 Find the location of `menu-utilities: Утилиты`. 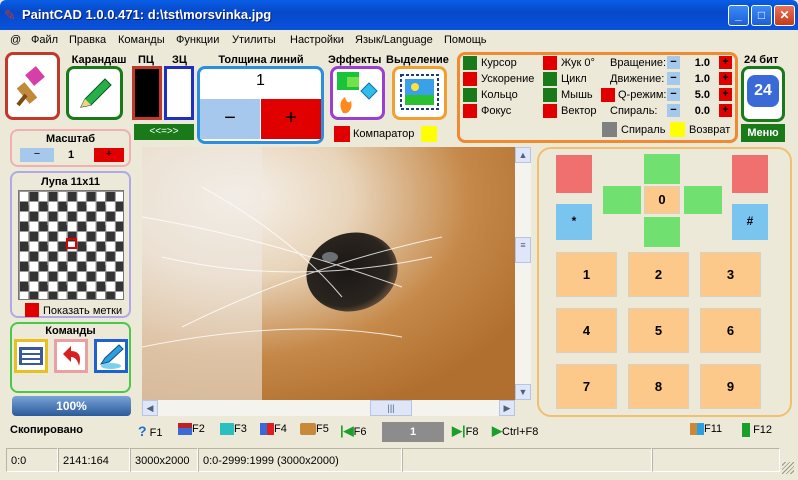

menu-utilities: Утилиты is located at coordinates (254, 40).